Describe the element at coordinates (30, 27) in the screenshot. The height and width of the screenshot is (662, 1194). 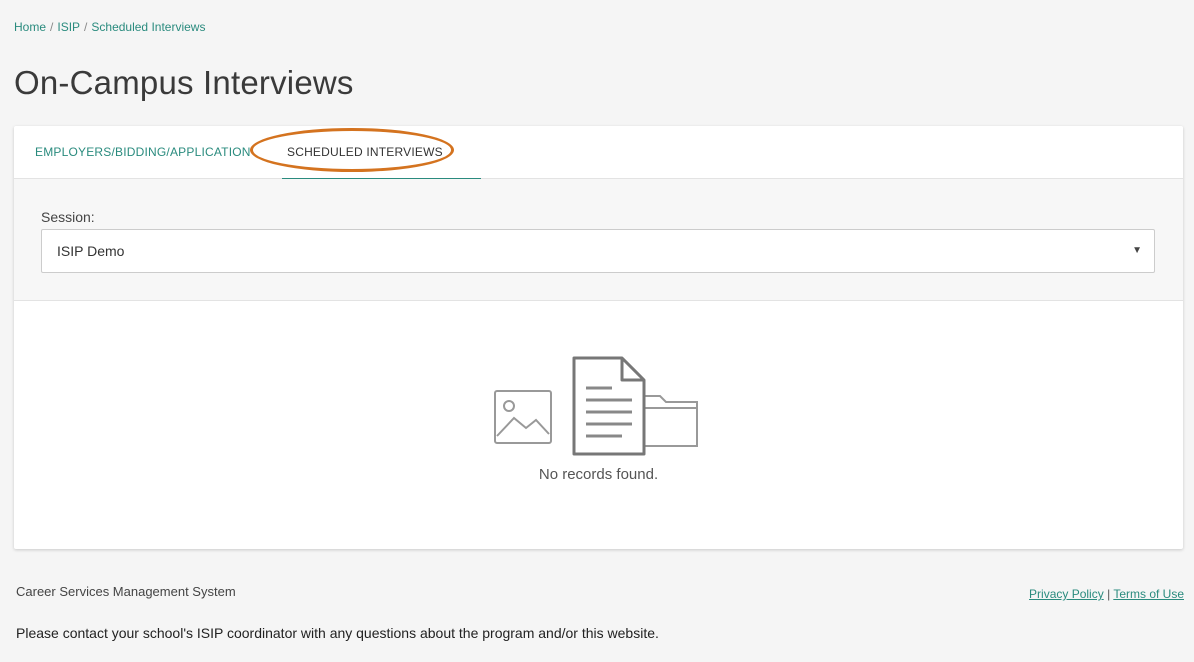
I see `breadcrumb-home-link: Home` at that location.